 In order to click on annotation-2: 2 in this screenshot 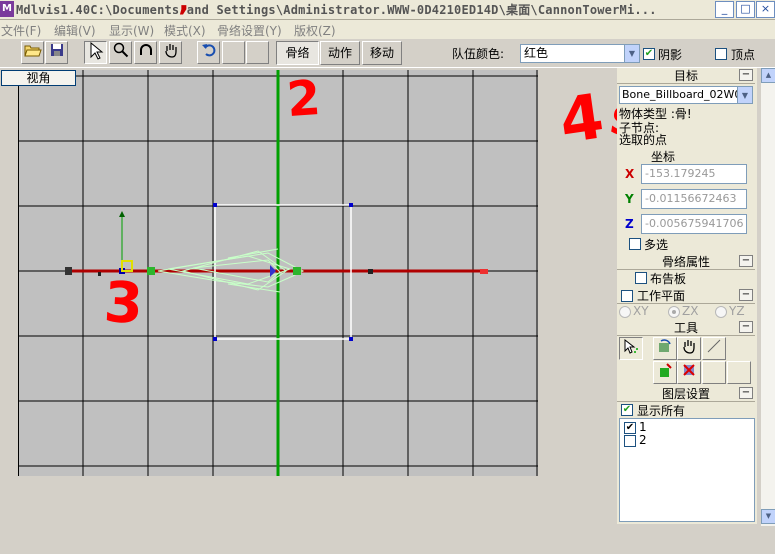, I will do `click(304, 99)`.